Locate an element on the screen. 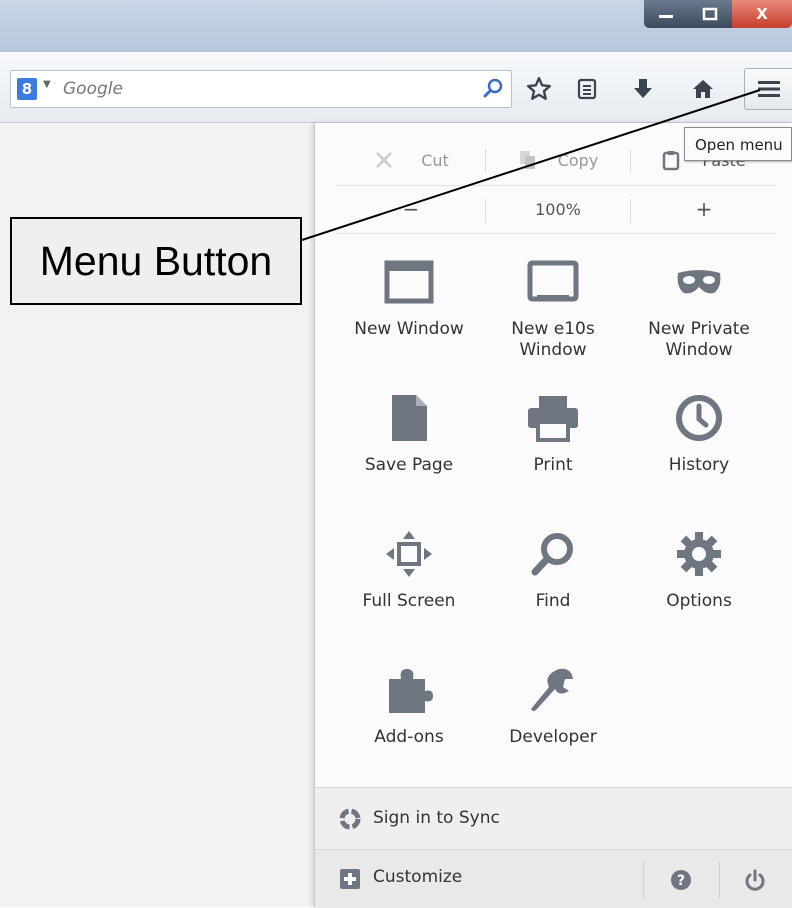 The image size is (792, 908). search-input: Google is located at coordinates (93, 89).